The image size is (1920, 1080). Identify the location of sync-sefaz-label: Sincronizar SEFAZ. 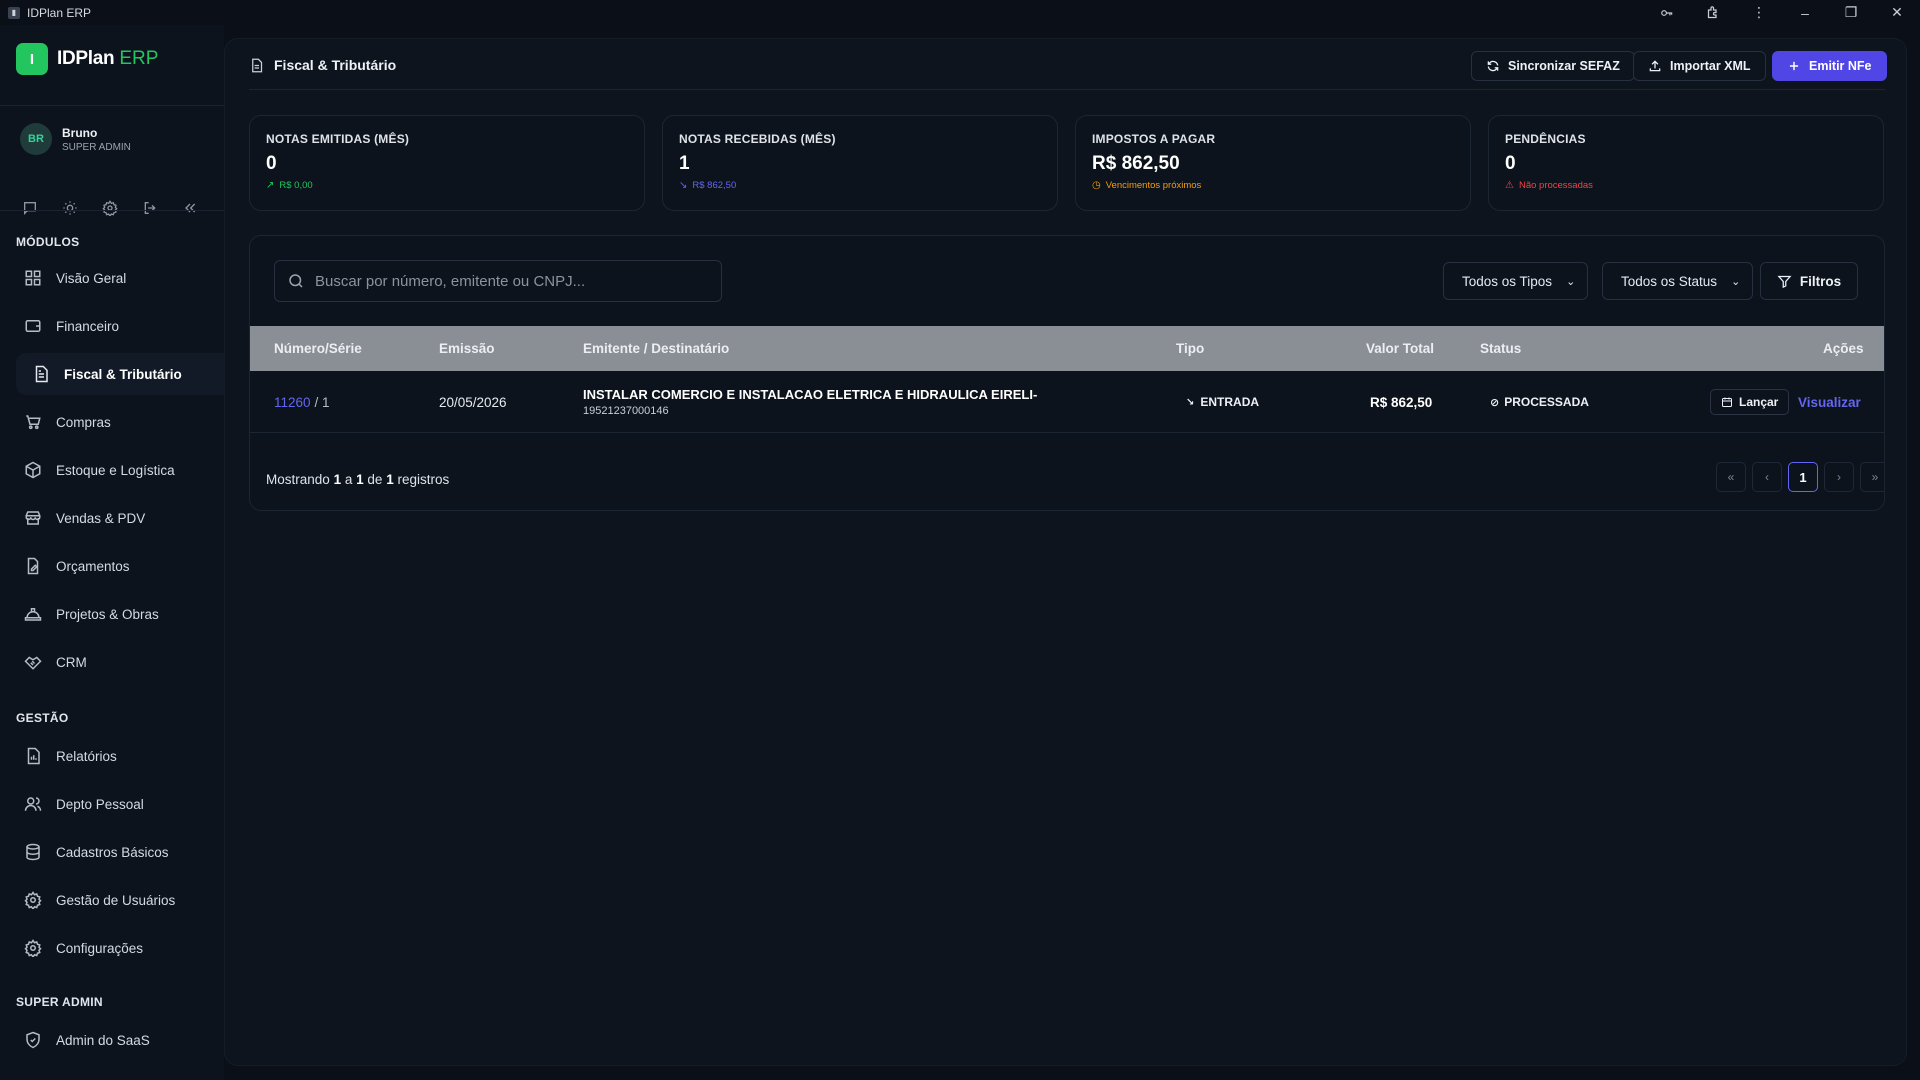
(1564, 66).